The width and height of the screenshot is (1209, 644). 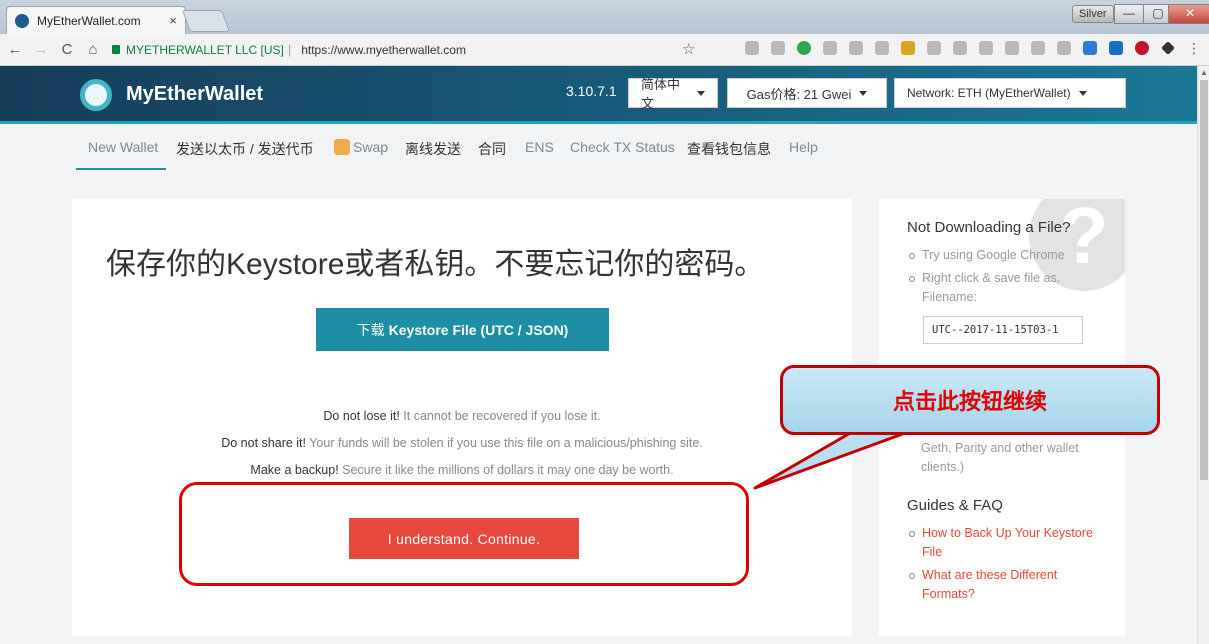 I want to click on callout-pointer, so click(x=831, y=460).